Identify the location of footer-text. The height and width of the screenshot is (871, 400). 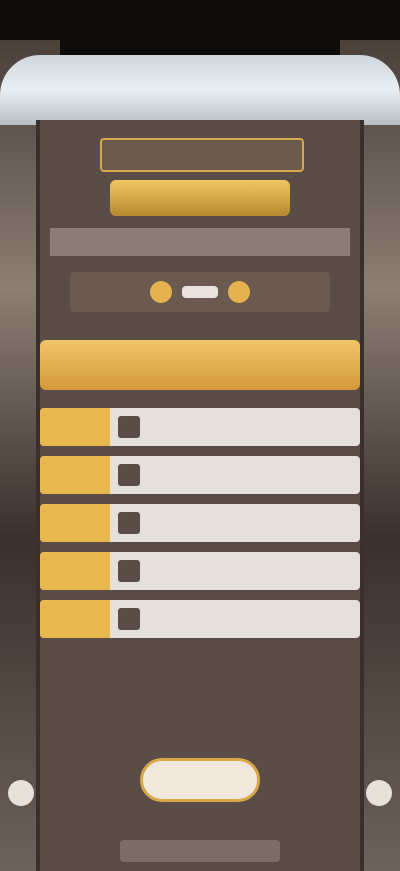
(200, 851).